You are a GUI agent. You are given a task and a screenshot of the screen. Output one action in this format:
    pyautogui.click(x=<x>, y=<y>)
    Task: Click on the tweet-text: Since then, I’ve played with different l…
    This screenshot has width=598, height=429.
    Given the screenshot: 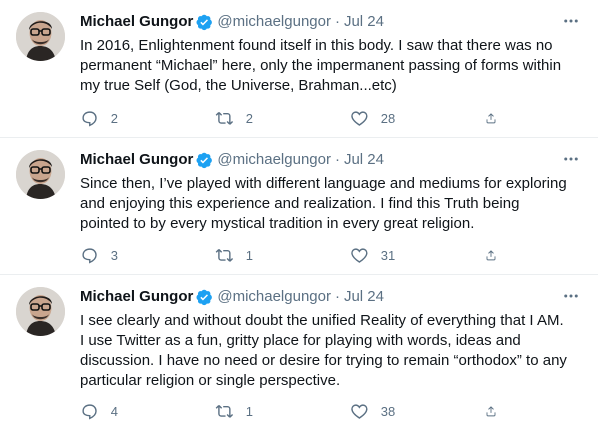 What is the action you would take?
    pyautogui.click(x=323, y=203)
    